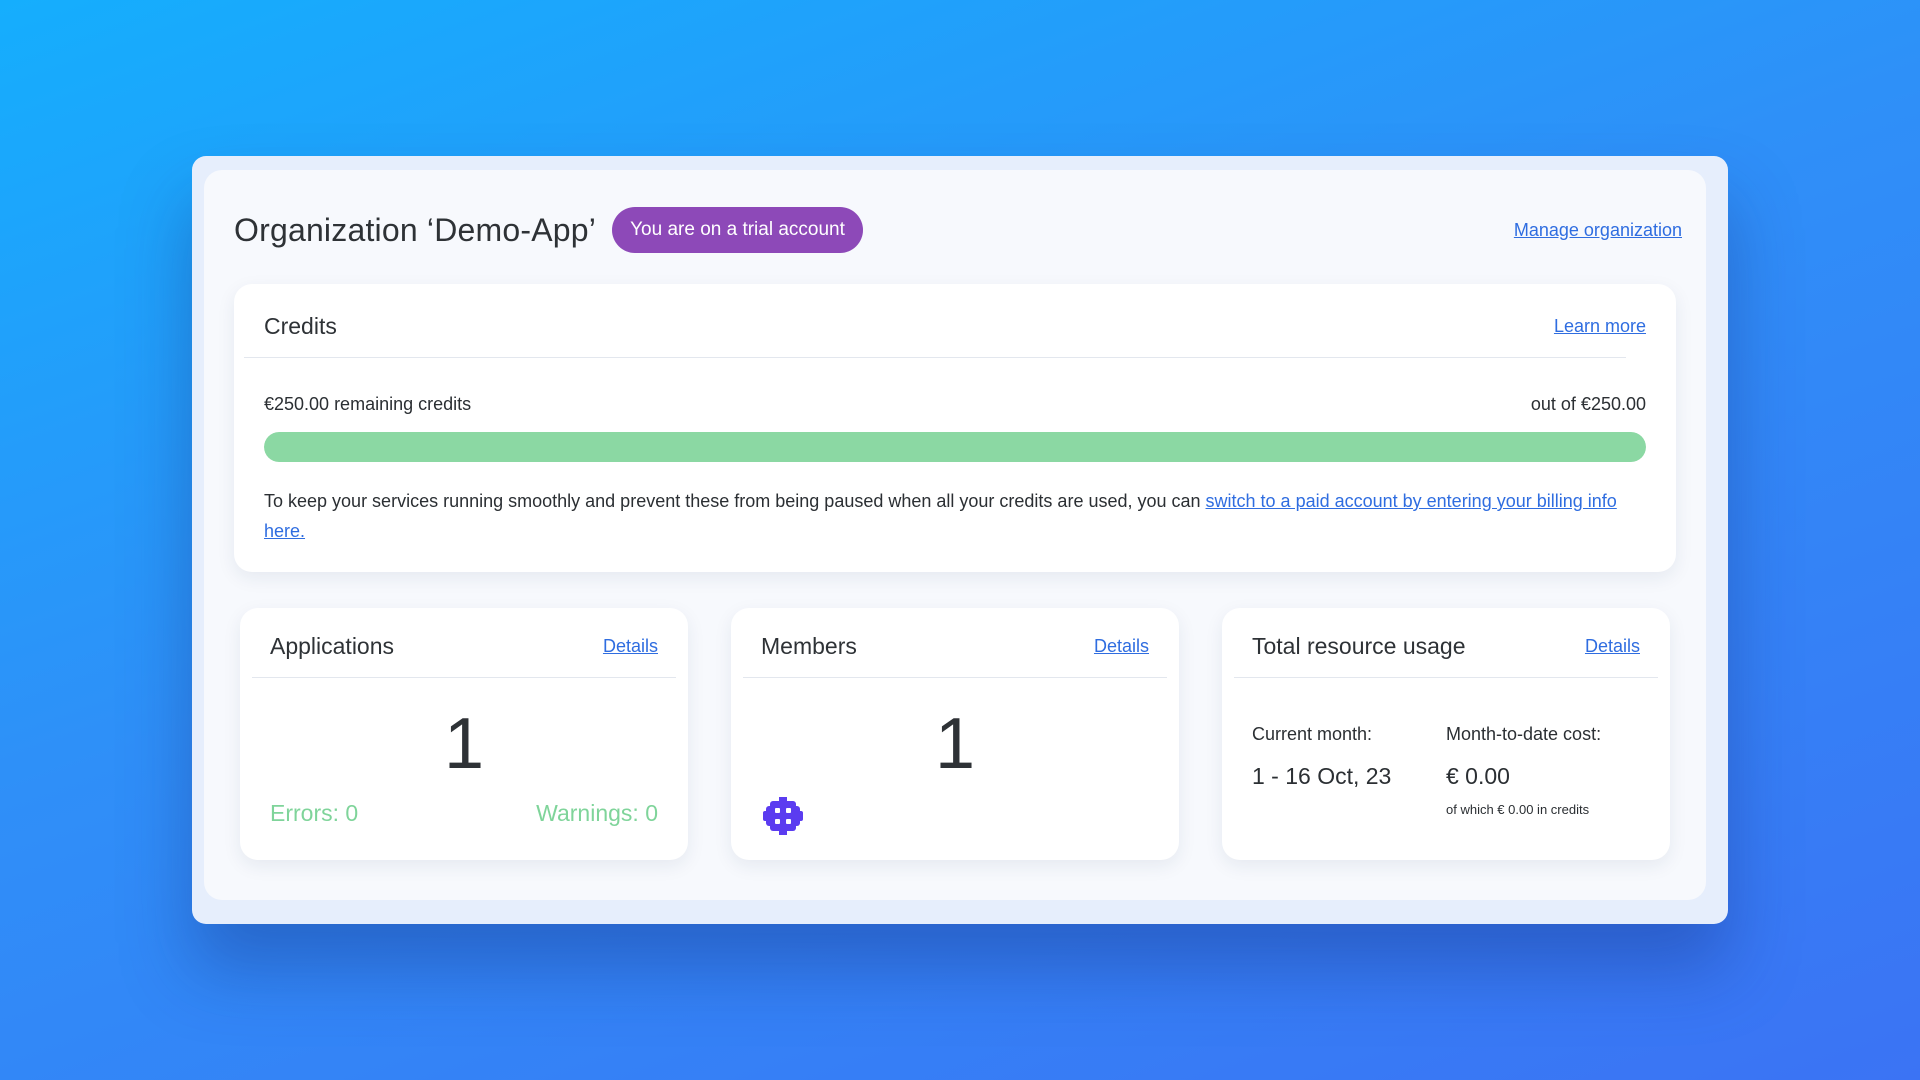  I want to click on errors-count: Errors: 0, so click(314, 813).